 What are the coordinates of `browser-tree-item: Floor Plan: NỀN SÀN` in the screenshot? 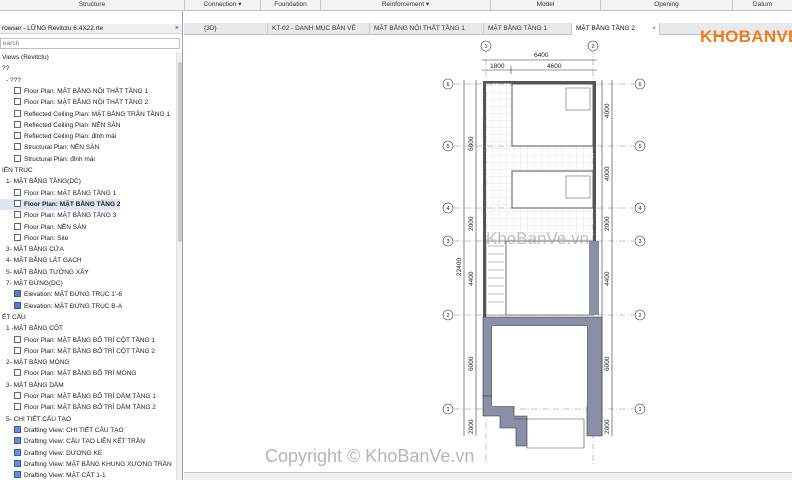 It's located at (43, 227).